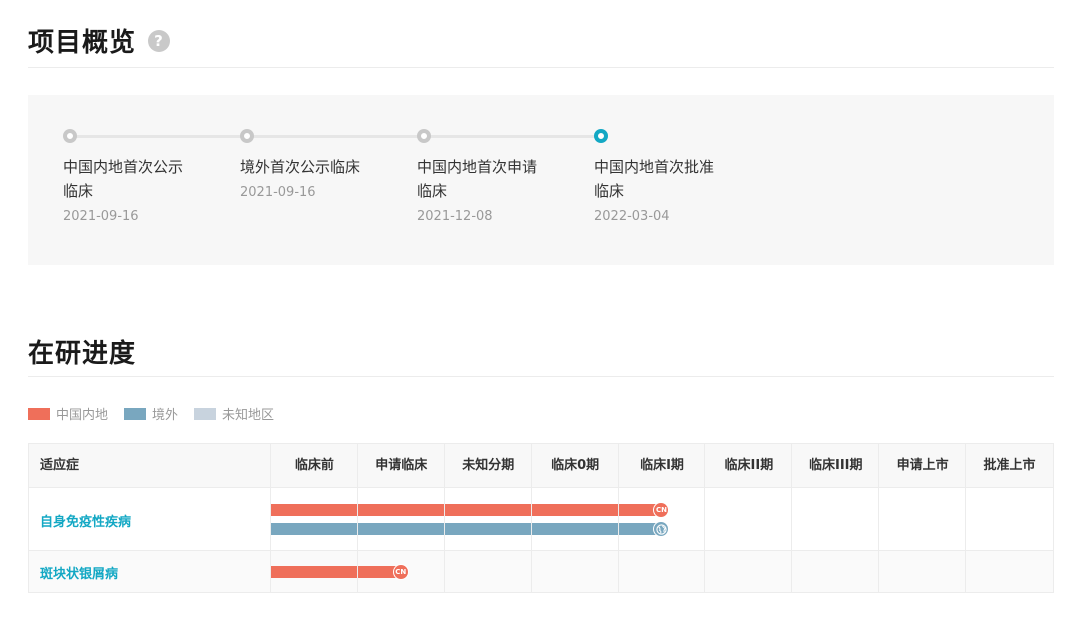  What do you see at coordinates (662, 465) in the screenshot?
I see `column-header-stage: 临床I期` at bounding box center [662, 465].